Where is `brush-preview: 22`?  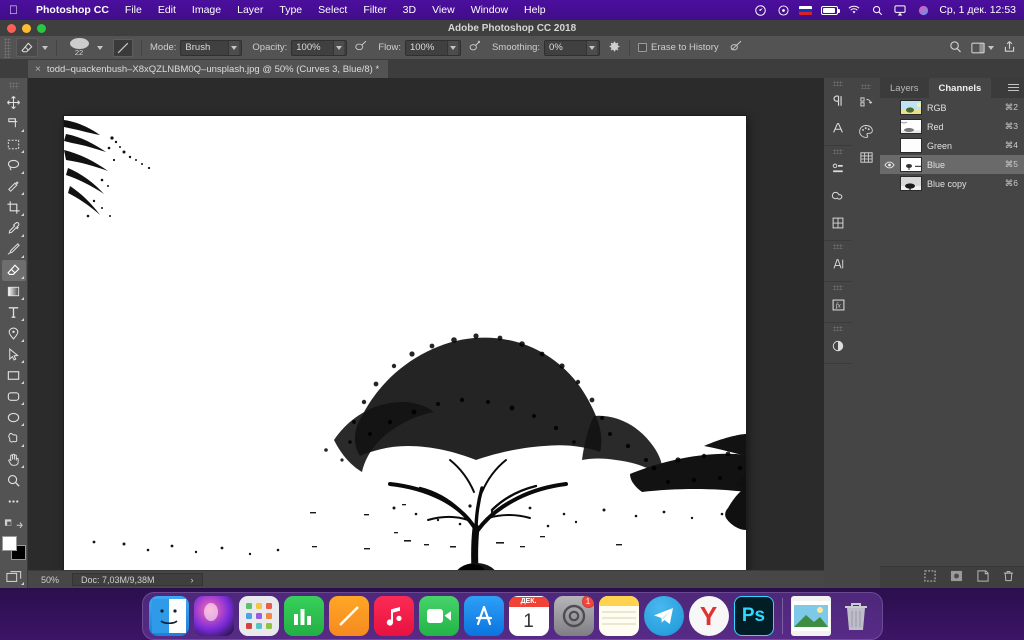
brush-preview: 22 is located at coordinates (79, 48).